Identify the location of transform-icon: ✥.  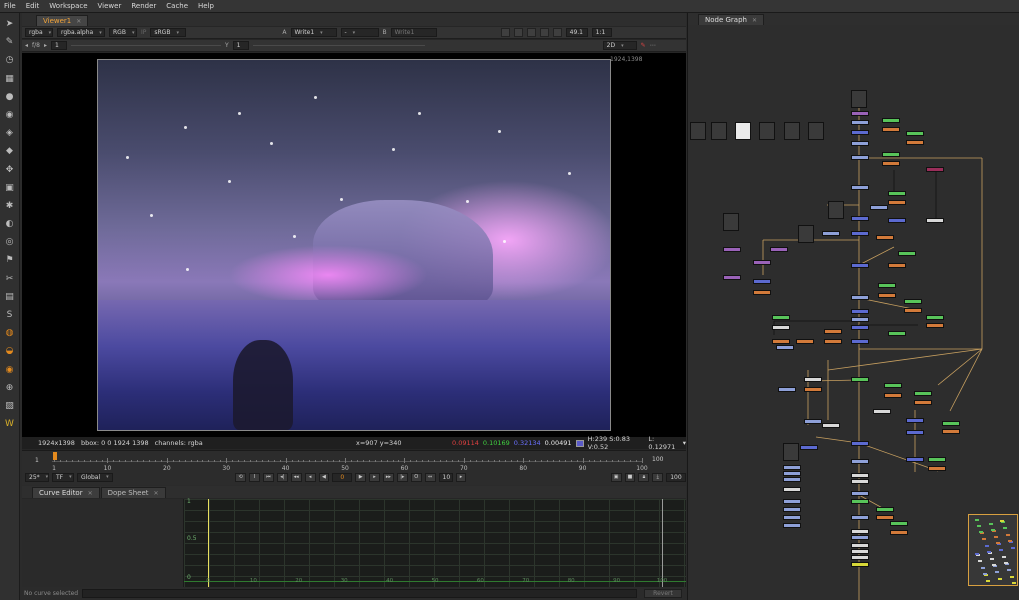
(10, 170).